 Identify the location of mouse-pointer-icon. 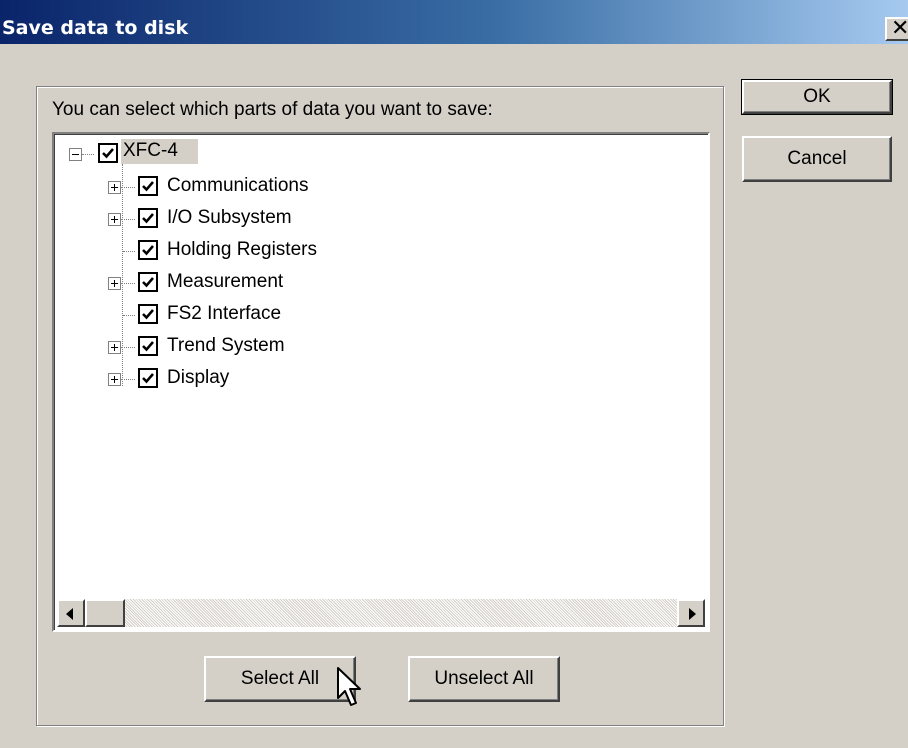
(349, 686).